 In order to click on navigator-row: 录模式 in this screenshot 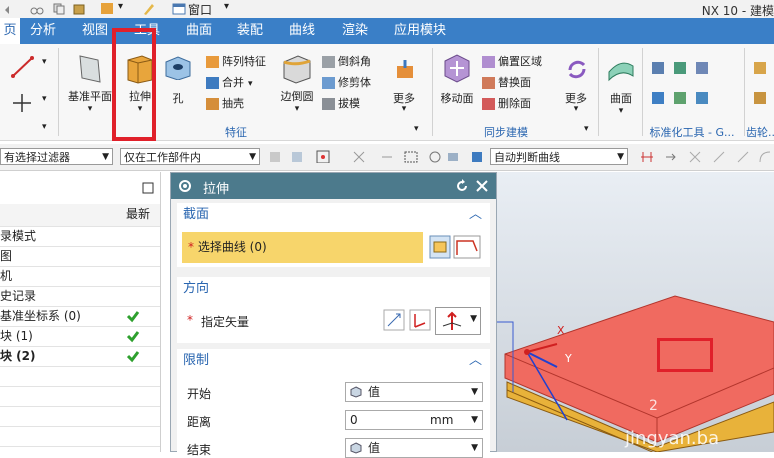, I will do `click(80, 236)`.